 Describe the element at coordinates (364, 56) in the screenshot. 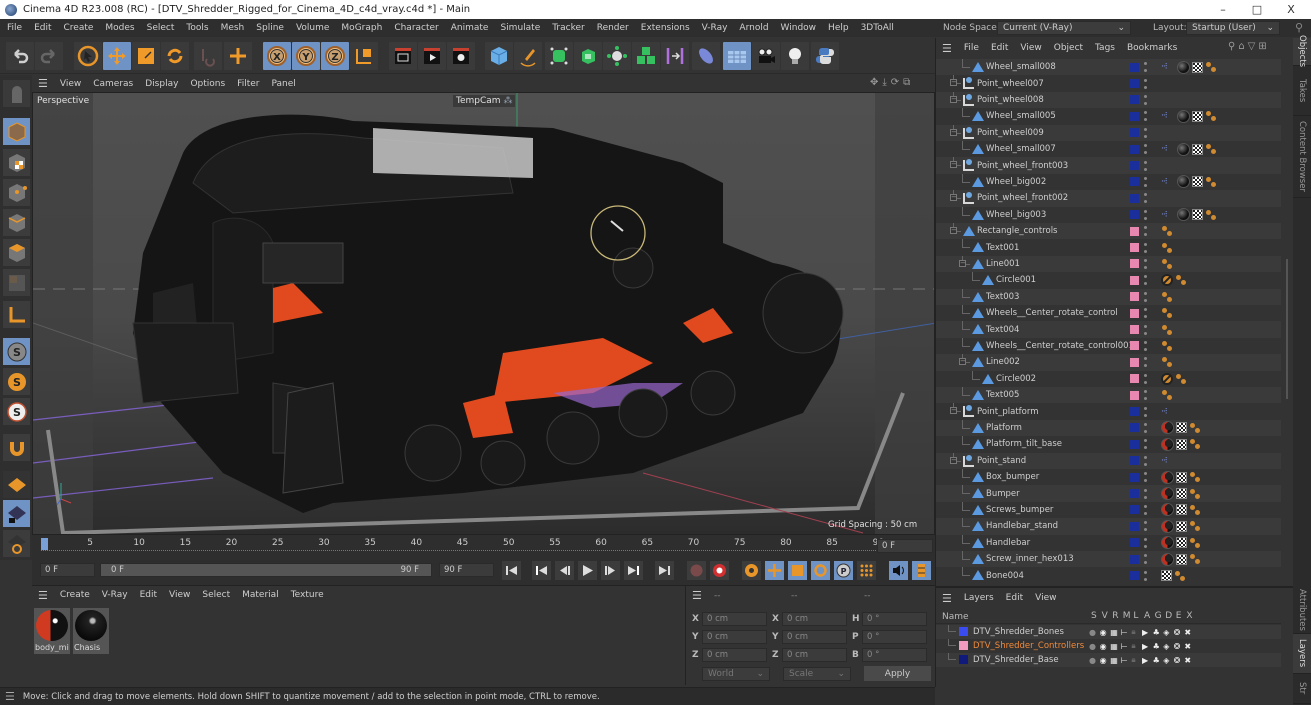

I see `coordinate-system-button` at that location.